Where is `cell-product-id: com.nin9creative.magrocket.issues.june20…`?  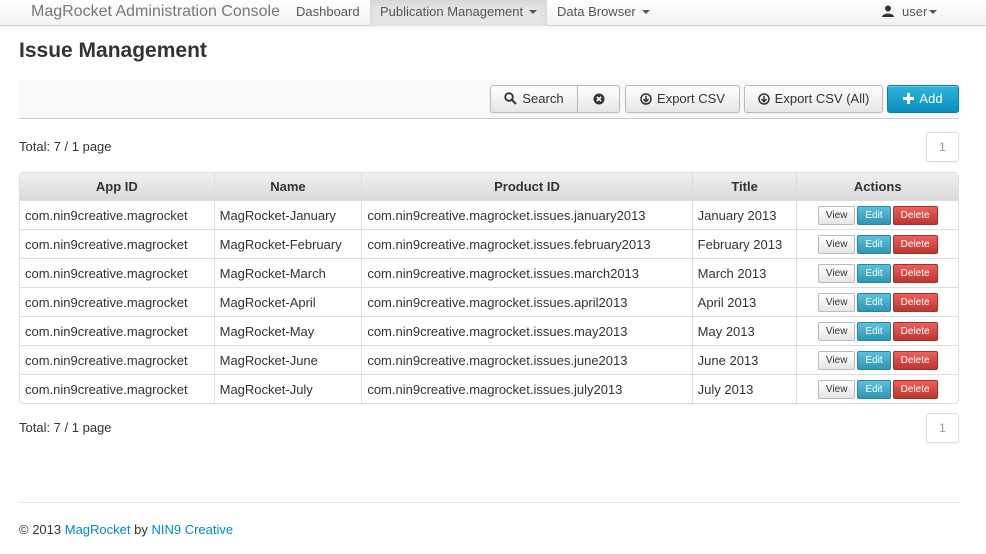
cell-product-id: com.nin9creative.magrocket.issues.june20… is located at coordinates (526, 359).